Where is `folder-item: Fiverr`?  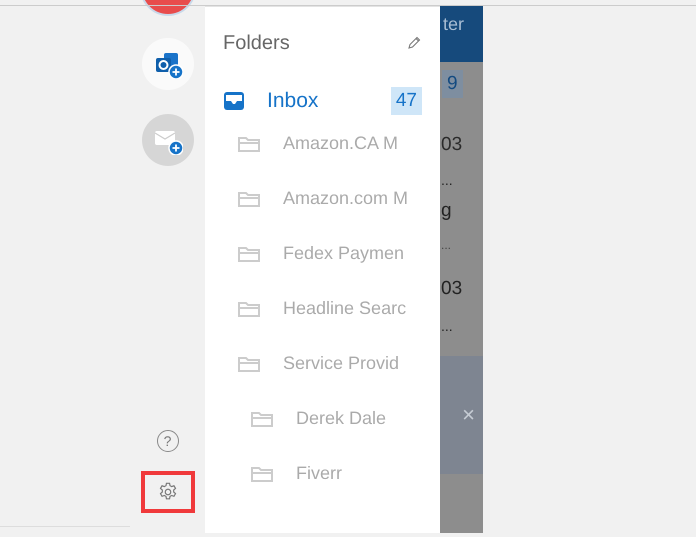
folder-item: Fiverr is located at coordinates (336, 473).